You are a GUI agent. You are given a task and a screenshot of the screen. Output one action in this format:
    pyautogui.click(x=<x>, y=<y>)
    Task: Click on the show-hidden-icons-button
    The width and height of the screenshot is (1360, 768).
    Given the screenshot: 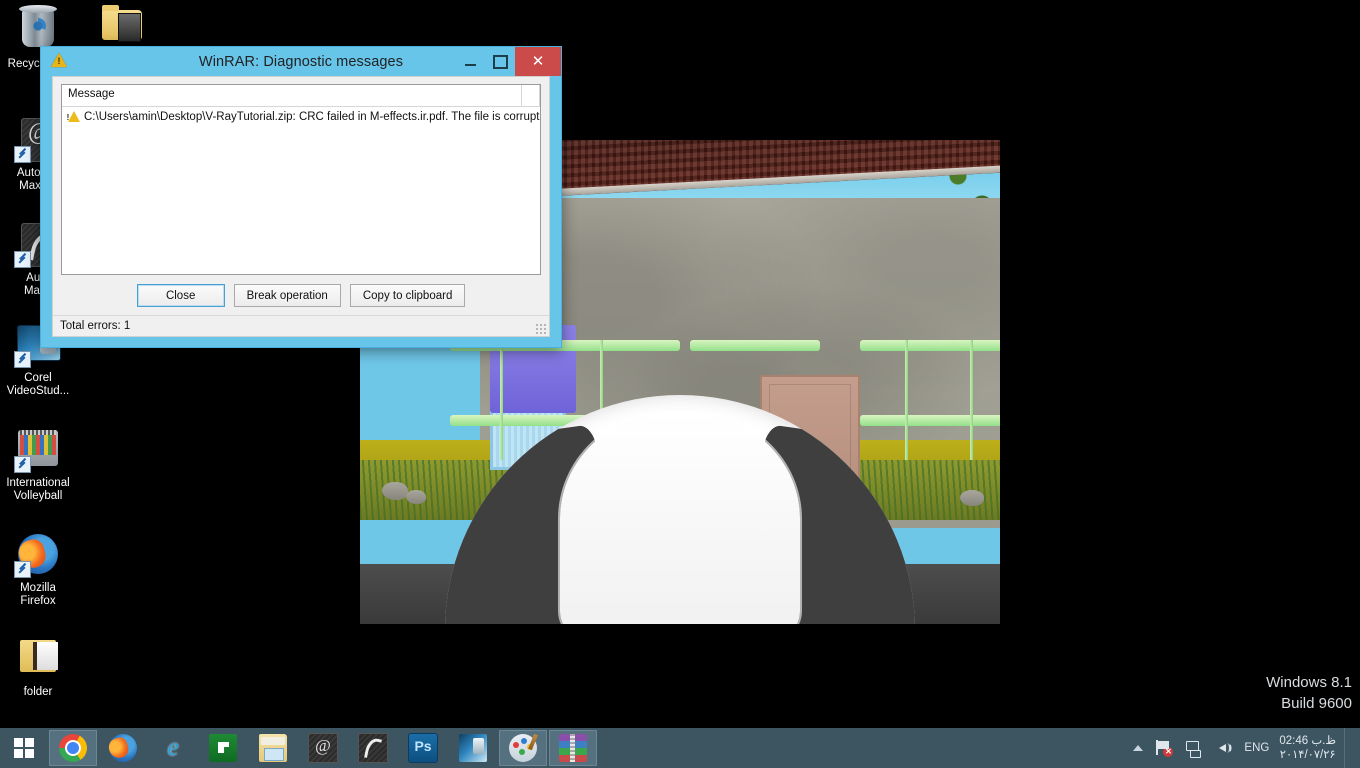 What is the action you would take?
    pyautogui.click(x=1138, y=748)
    